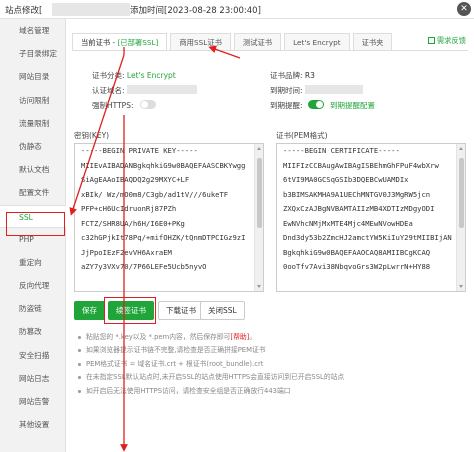 This screenshot has height=452, width=474. I want to click on key-line: JjPpoIEzF2evVH6AxraEM, so click(126, 252).